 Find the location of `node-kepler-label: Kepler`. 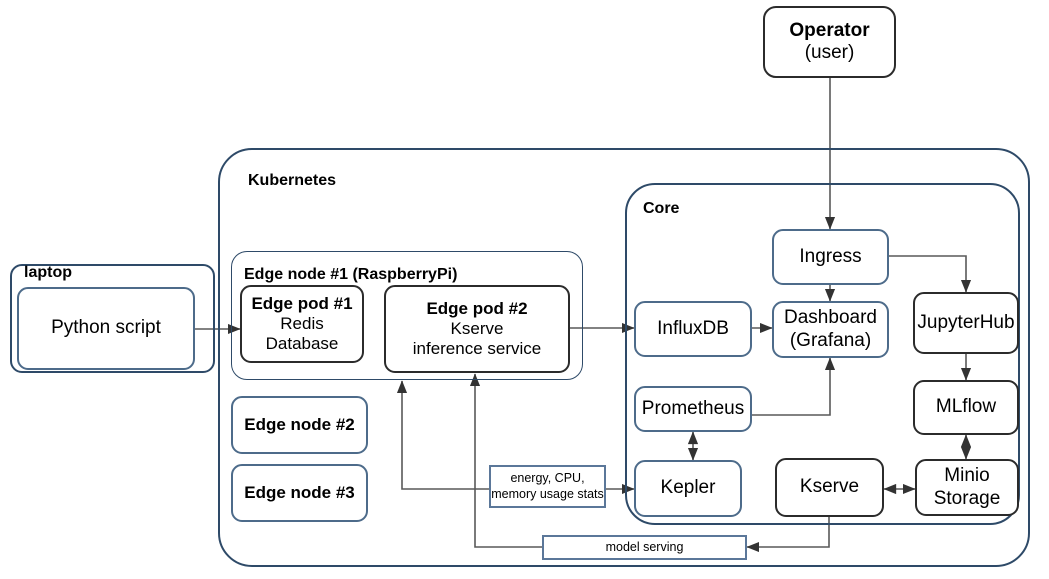

node-kepler-label: Kepler is located at coordinates (688, 488).